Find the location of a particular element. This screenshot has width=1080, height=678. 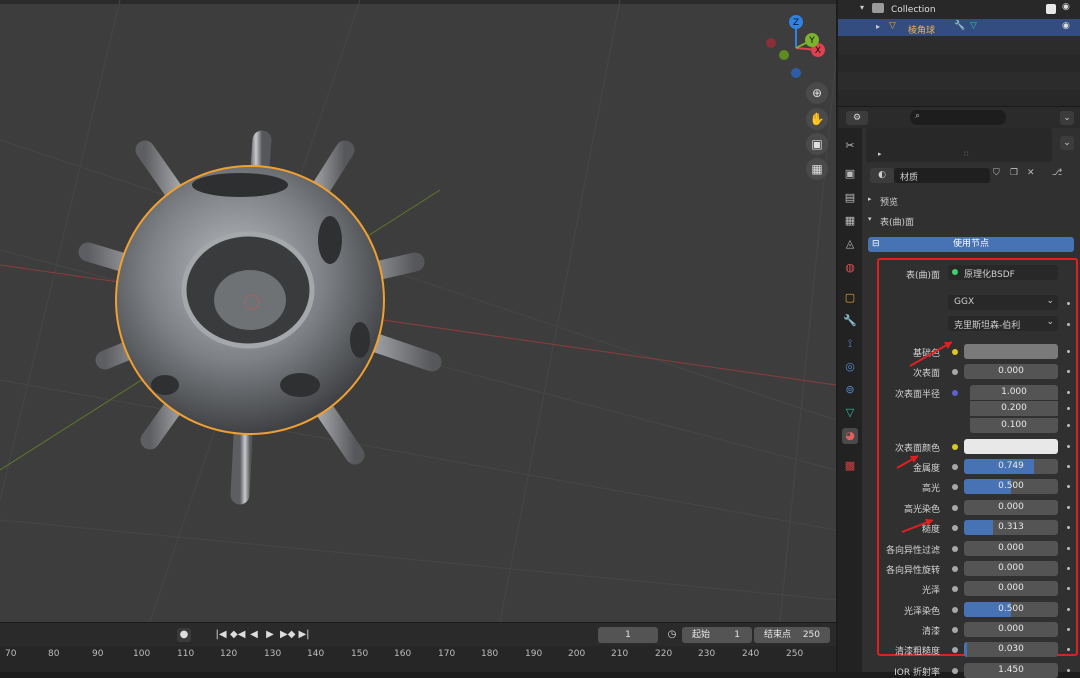

texture-icon: ▩ is located at coordinates (850, 466).